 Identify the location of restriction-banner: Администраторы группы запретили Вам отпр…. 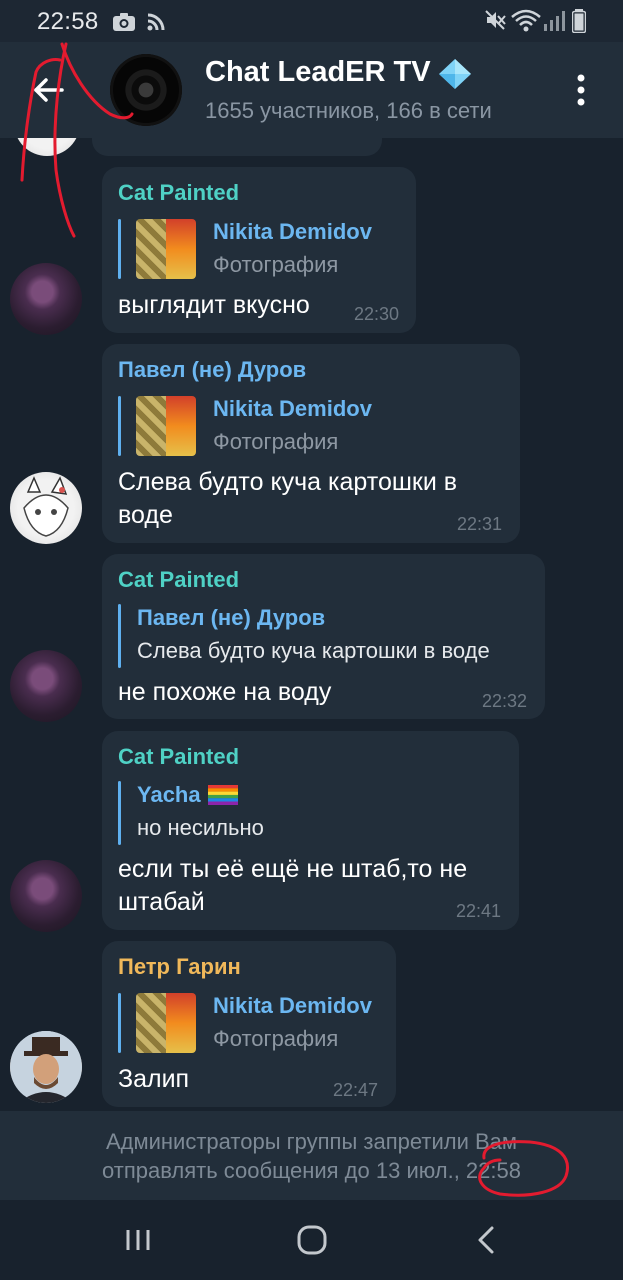
(311, 1155).